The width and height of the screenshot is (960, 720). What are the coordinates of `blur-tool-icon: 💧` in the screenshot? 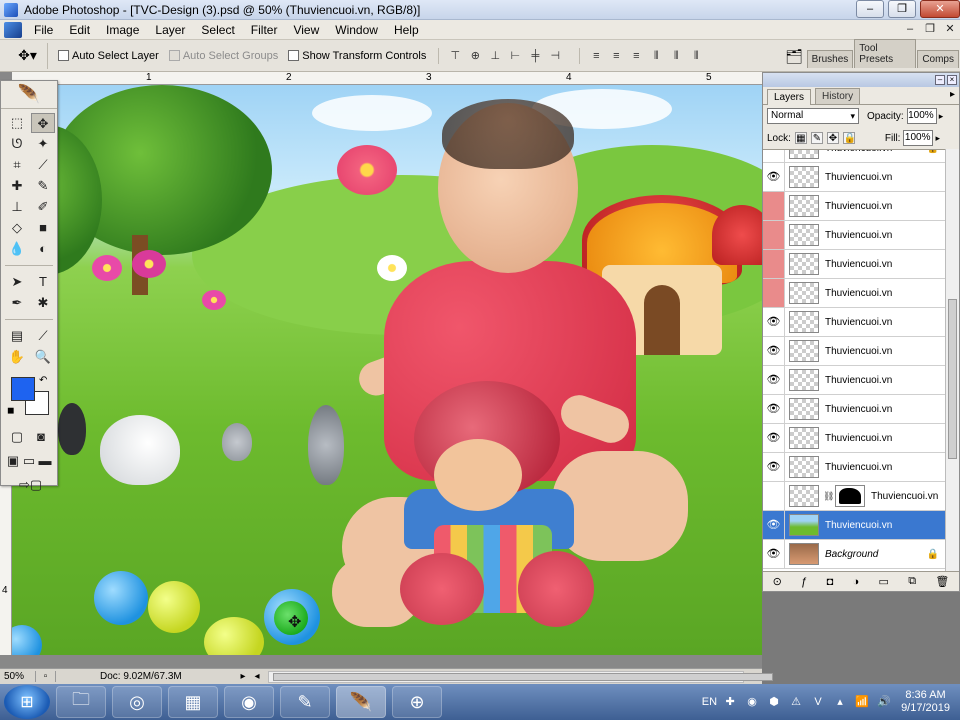 It's located at (17, 249).